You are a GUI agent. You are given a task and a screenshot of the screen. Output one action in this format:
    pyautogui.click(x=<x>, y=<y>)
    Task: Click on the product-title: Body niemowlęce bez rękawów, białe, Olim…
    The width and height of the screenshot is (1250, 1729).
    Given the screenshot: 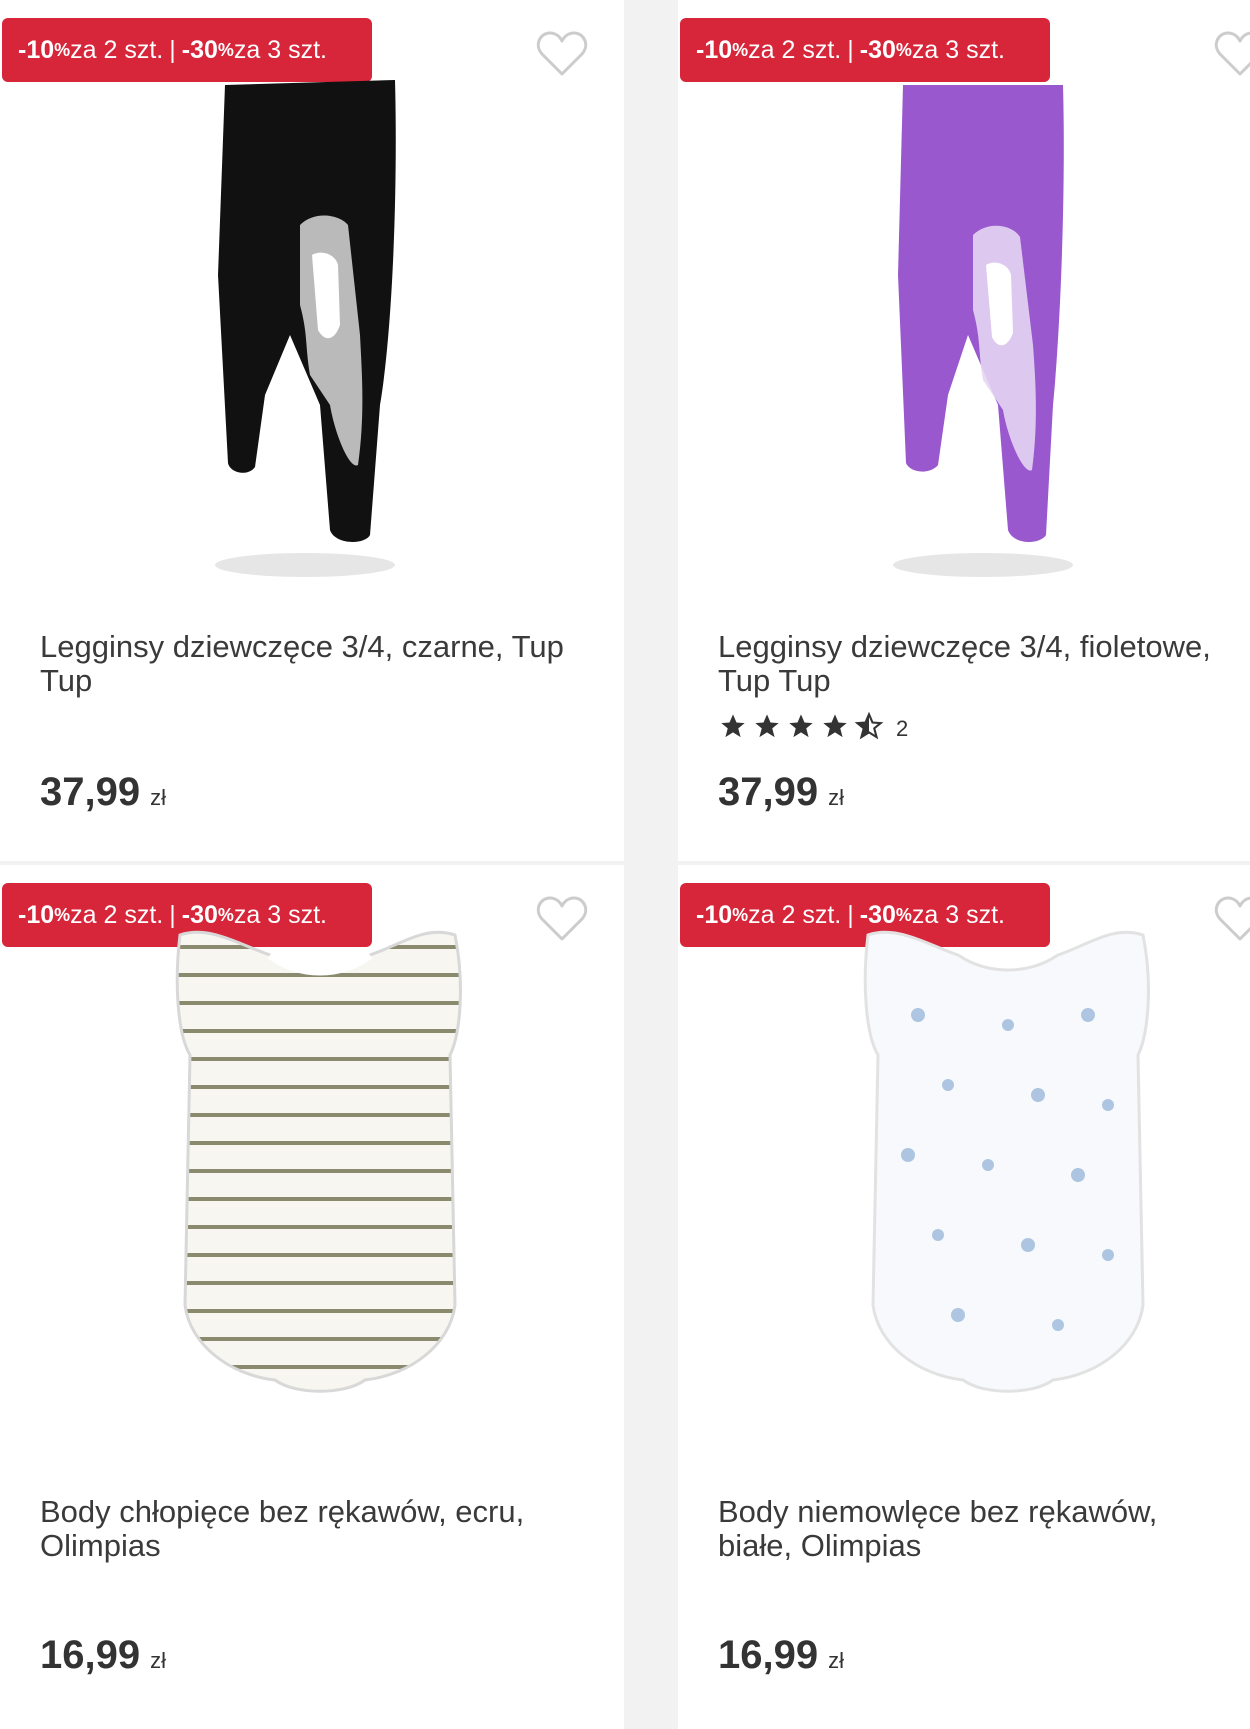 What is the action you would take?
    pyautogui.click(x=968, y=1529)
    